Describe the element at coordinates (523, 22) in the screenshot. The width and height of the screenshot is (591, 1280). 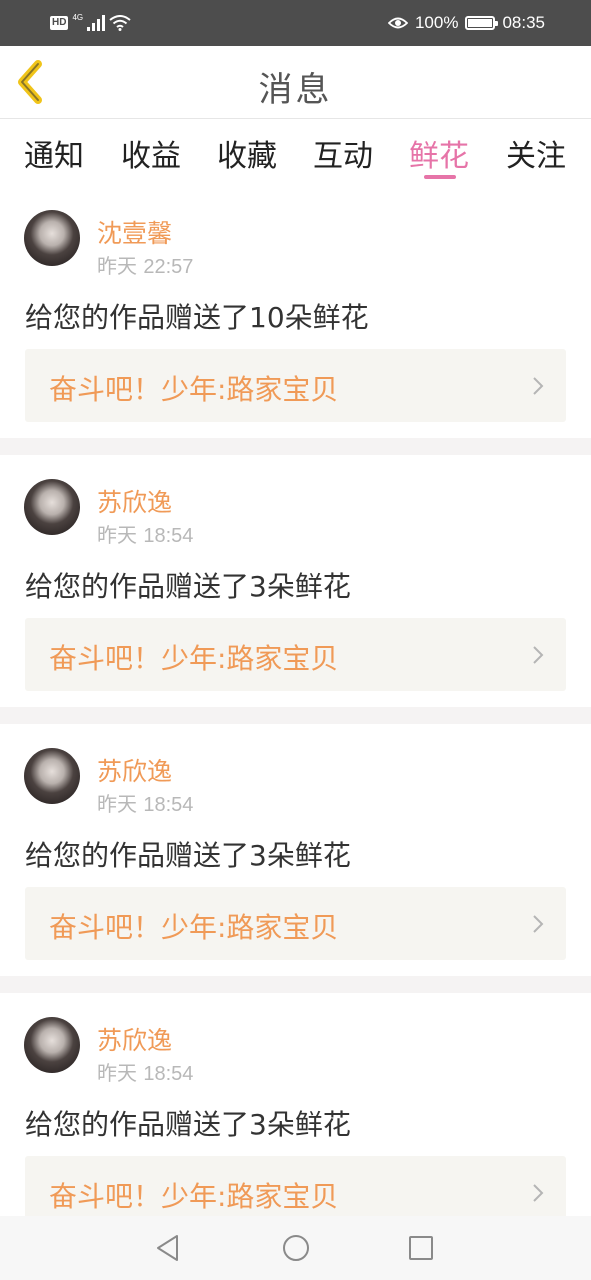
I see `clock: 08:35` at that location.